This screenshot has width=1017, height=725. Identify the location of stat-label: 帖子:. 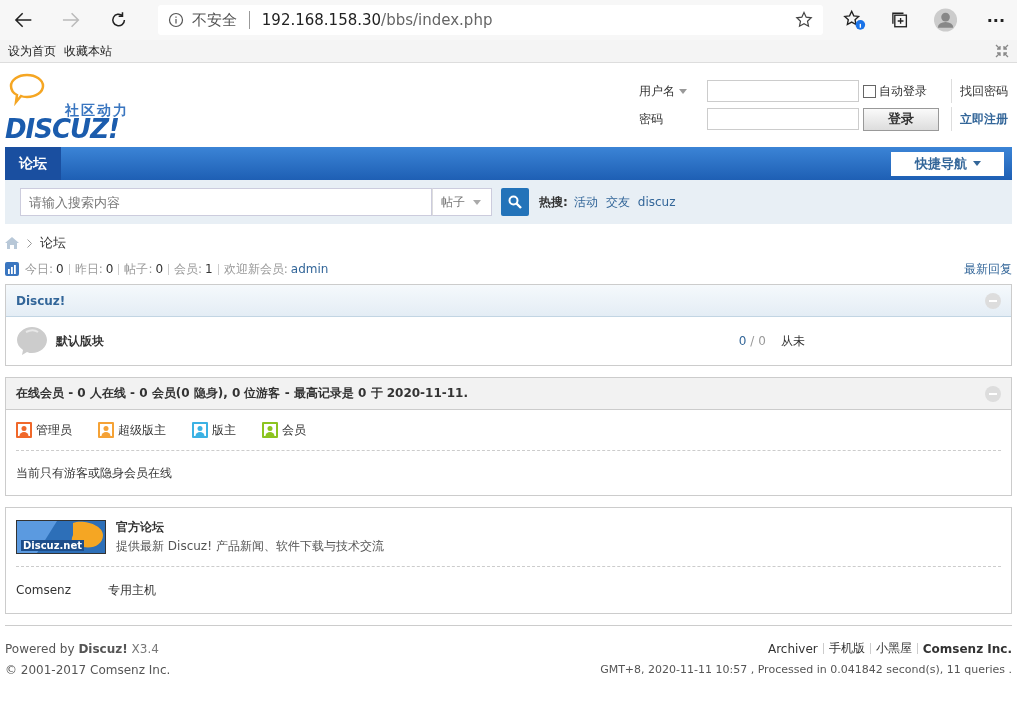
(138, 269).